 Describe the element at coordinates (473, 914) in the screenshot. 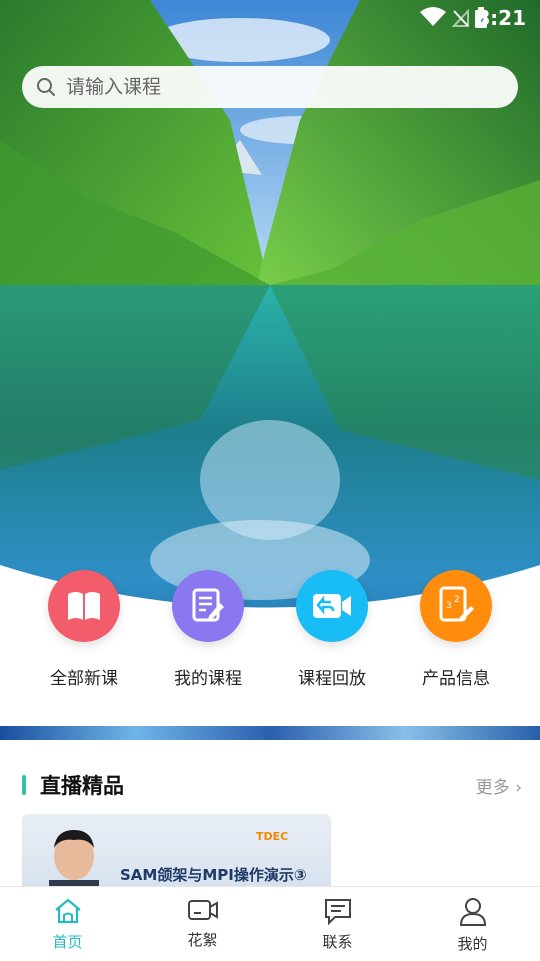

I see `user-icon` at that location.